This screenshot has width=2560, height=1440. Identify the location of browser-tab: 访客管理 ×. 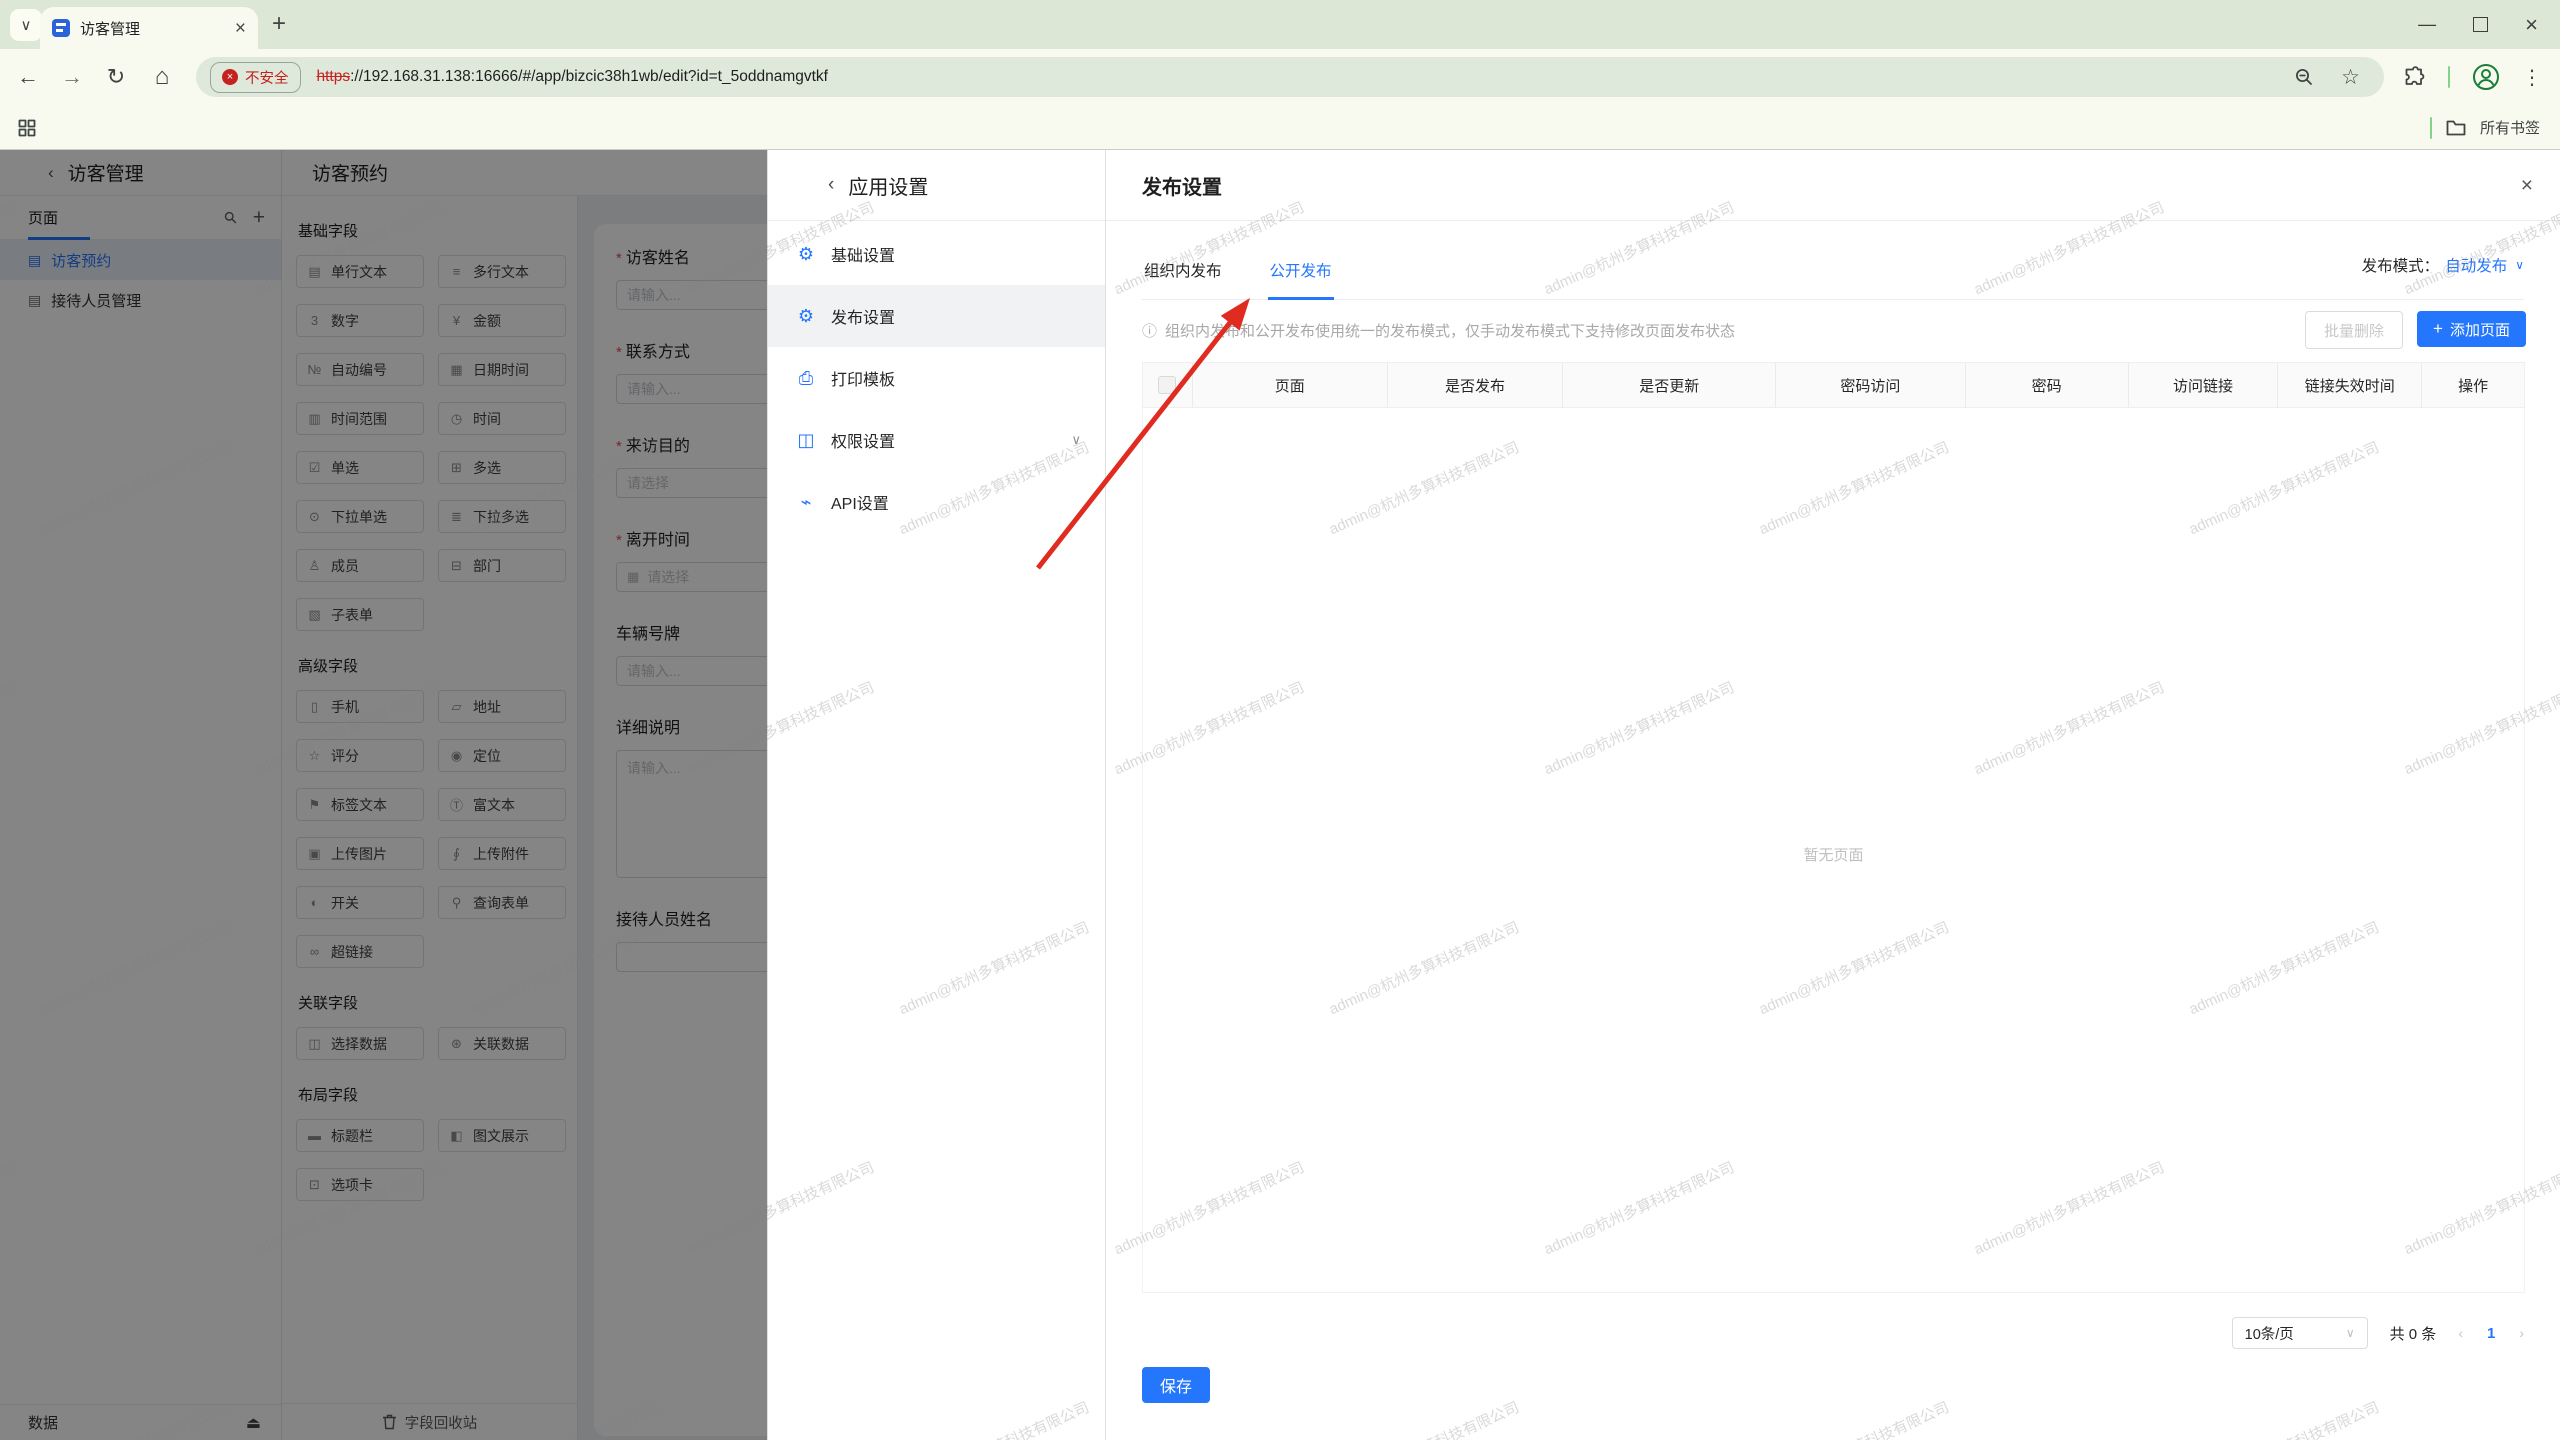
(149, 28).